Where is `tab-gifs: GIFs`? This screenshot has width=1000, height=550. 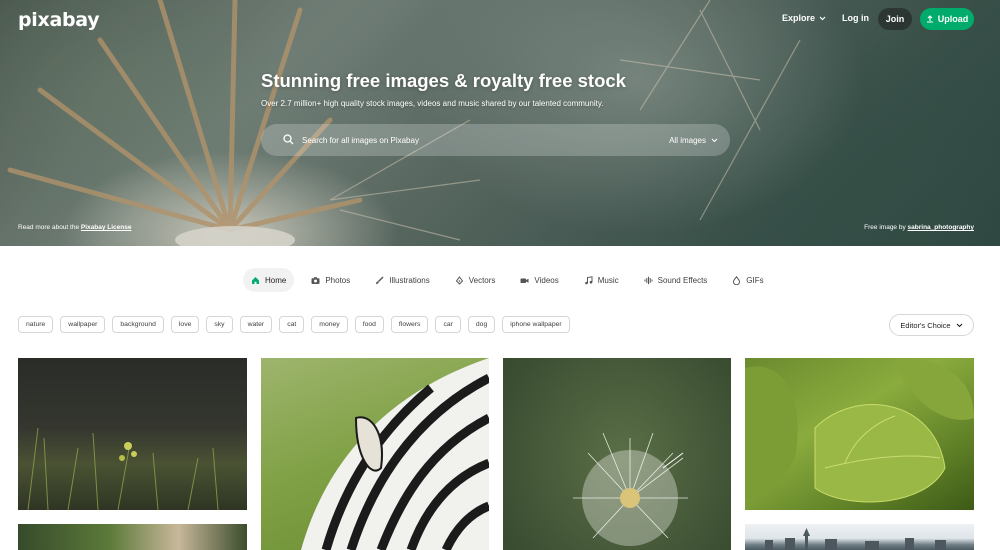
tab-gifs: GIFs is located at coordinates (747, 280).